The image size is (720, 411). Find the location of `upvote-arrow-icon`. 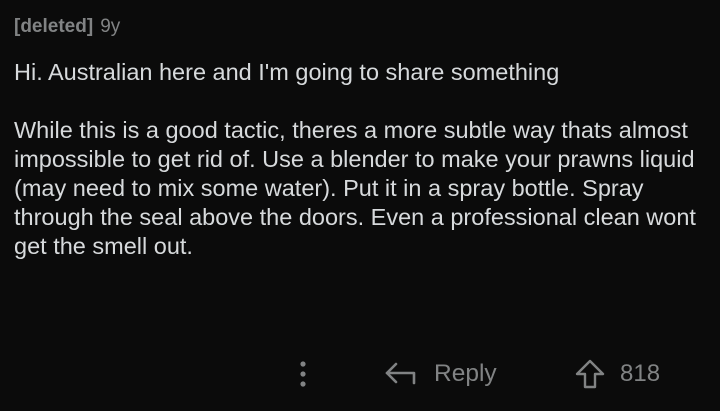

upvote-arrow-icon is located at coordinates (590, 374).